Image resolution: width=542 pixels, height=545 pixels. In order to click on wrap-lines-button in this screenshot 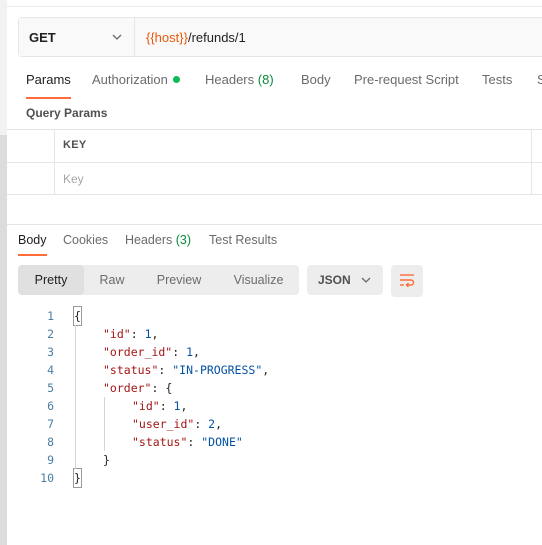, I will do `click(407, 281)`.